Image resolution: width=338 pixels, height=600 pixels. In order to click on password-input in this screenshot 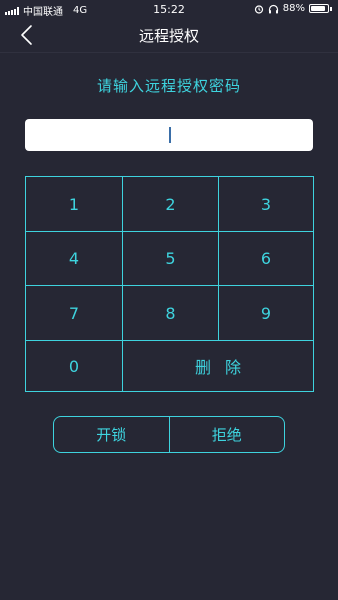, I will do `click(169, 135)`.